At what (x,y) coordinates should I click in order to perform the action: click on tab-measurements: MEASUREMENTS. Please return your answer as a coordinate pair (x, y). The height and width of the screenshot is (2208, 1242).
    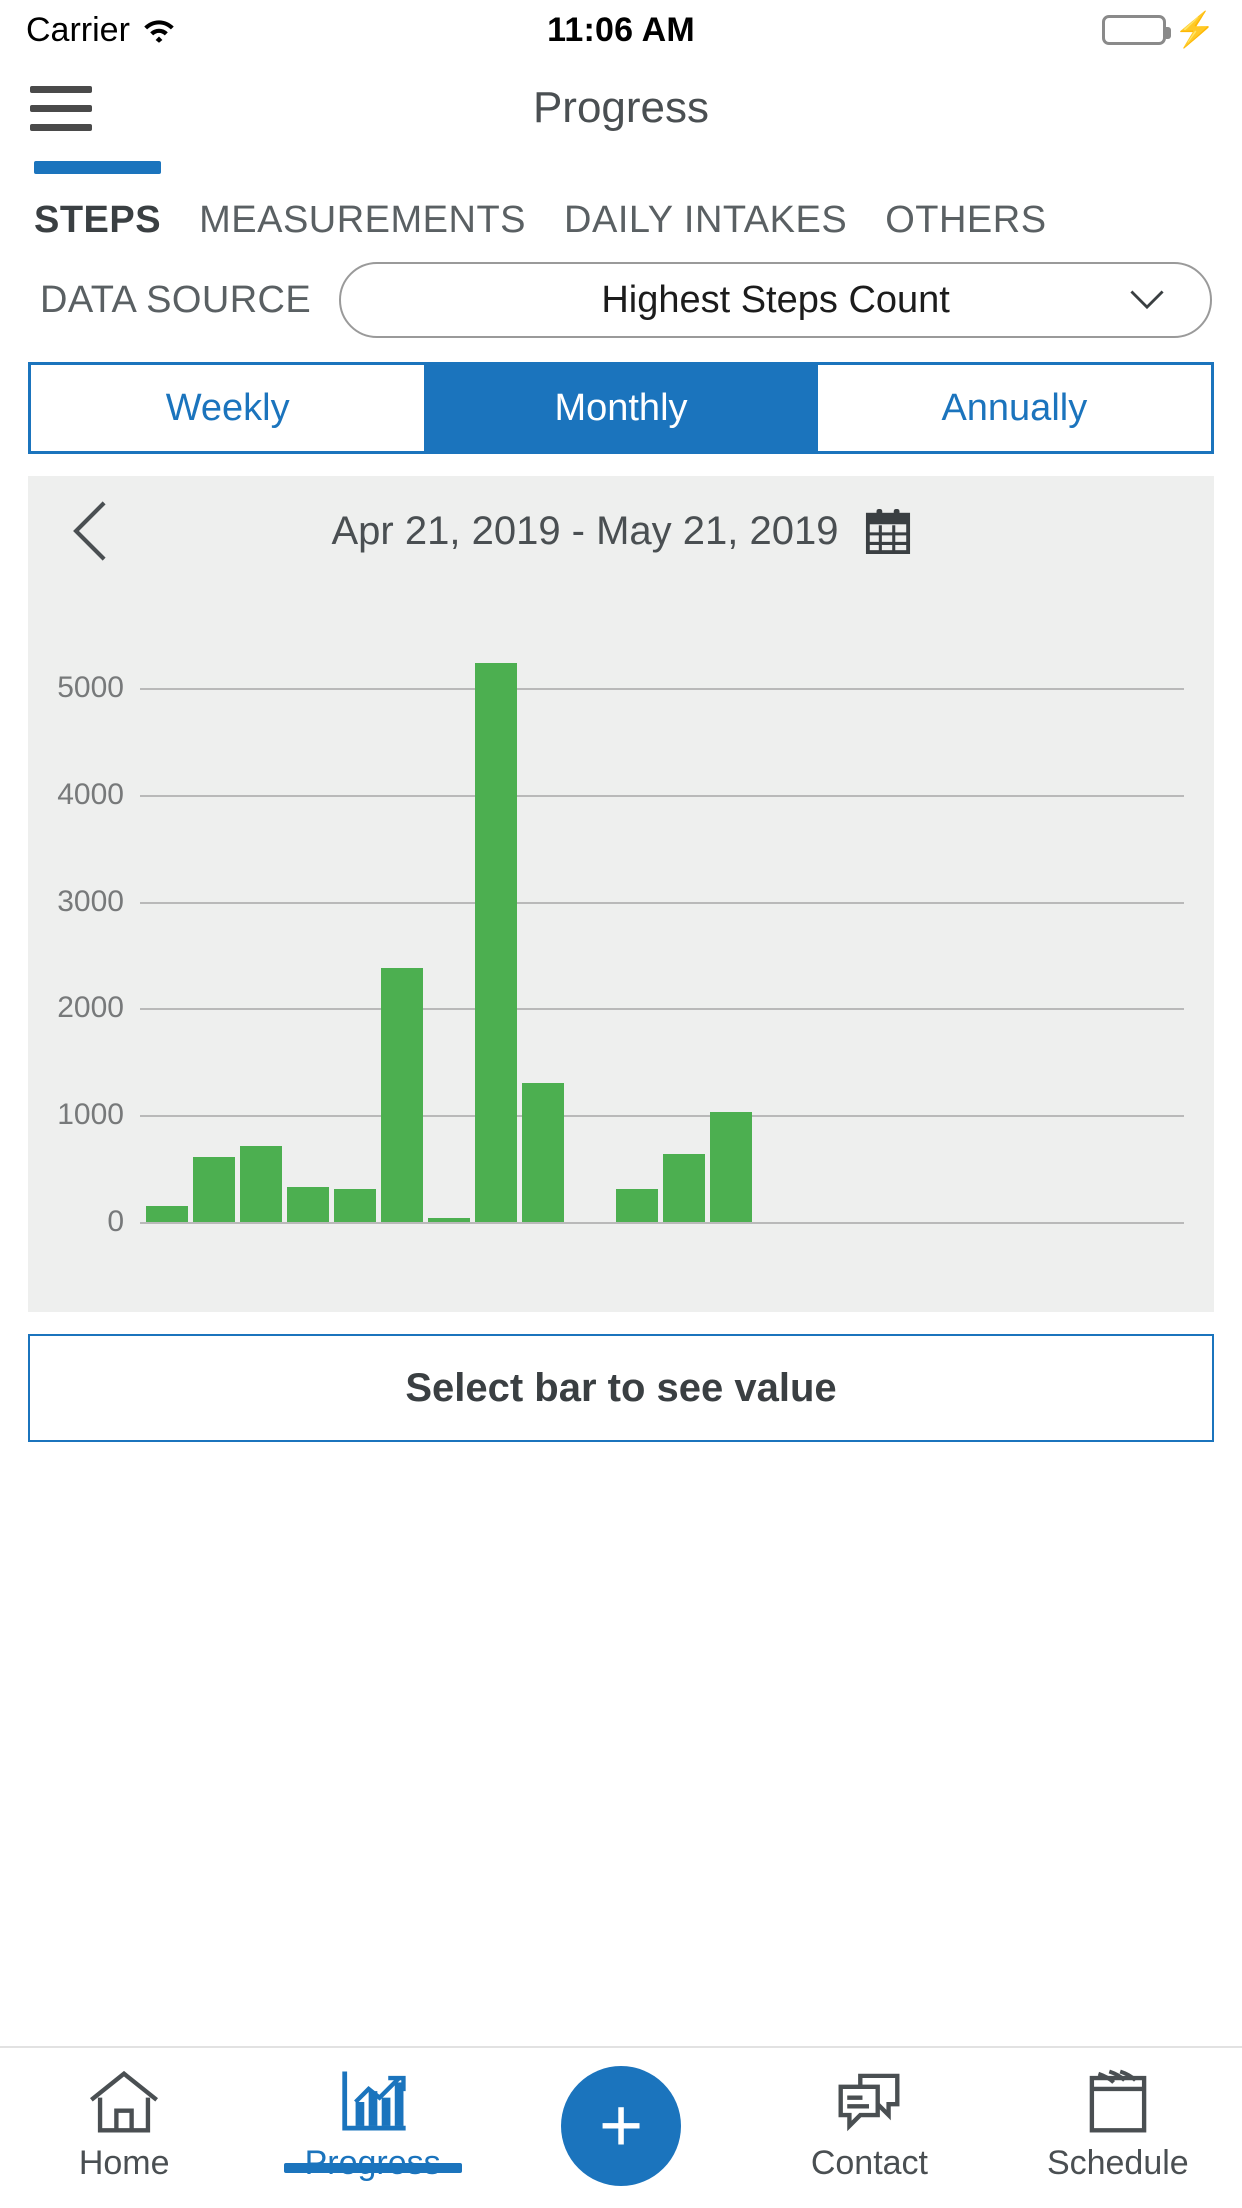
    Looking at the image, I should click on (362, 223).